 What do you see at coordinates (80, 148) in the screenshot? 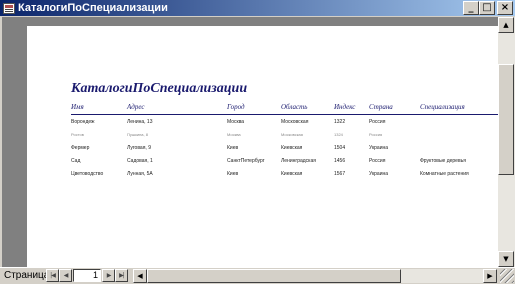
I see `cell-name: Фермер` at bounding box center [80, 148].